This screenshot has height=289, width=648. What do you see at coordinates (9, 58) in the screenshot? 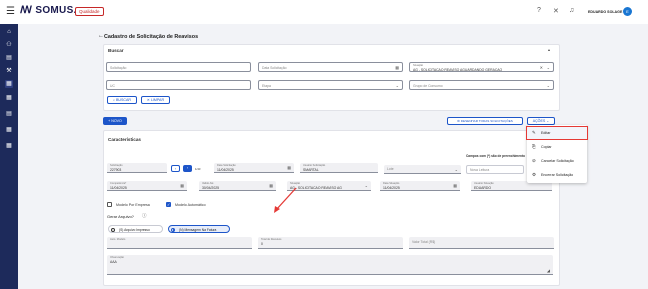
I see `building-icon: ▤` at bounding box center [9, 58].